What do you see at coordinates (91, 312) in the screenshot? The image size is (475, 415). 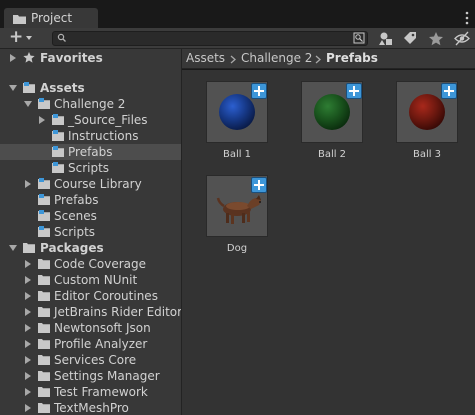 I see `tree-item-jetbrains-rider: JetBrains Rider Editor` at bounding box center [91, 312].